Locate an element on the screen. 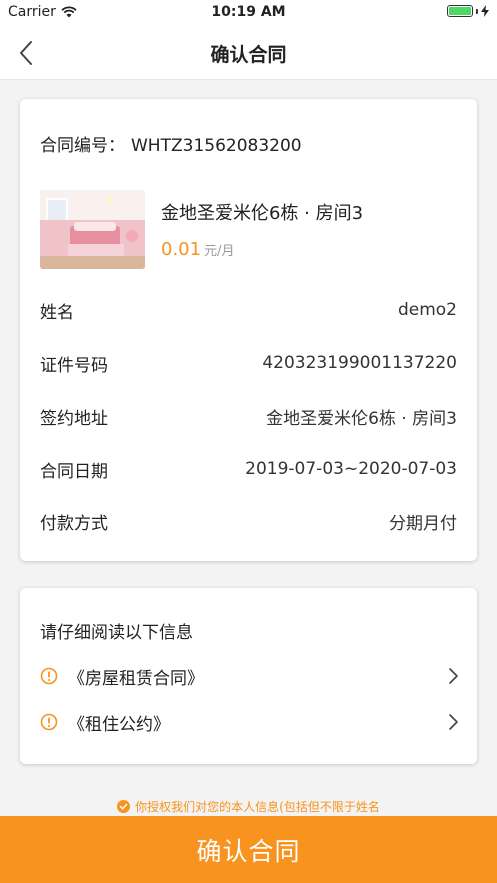 The width and height of the screenshot is (497, 883). battery-icon is located at coordinates (468, 11).